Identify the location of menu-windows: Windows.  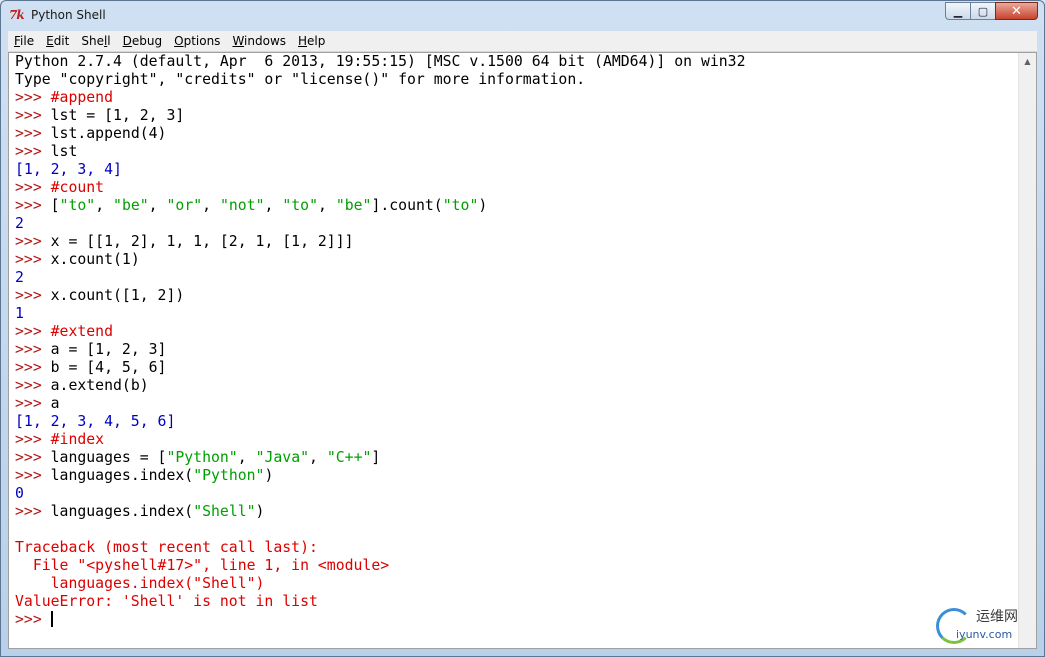
(259, 41).